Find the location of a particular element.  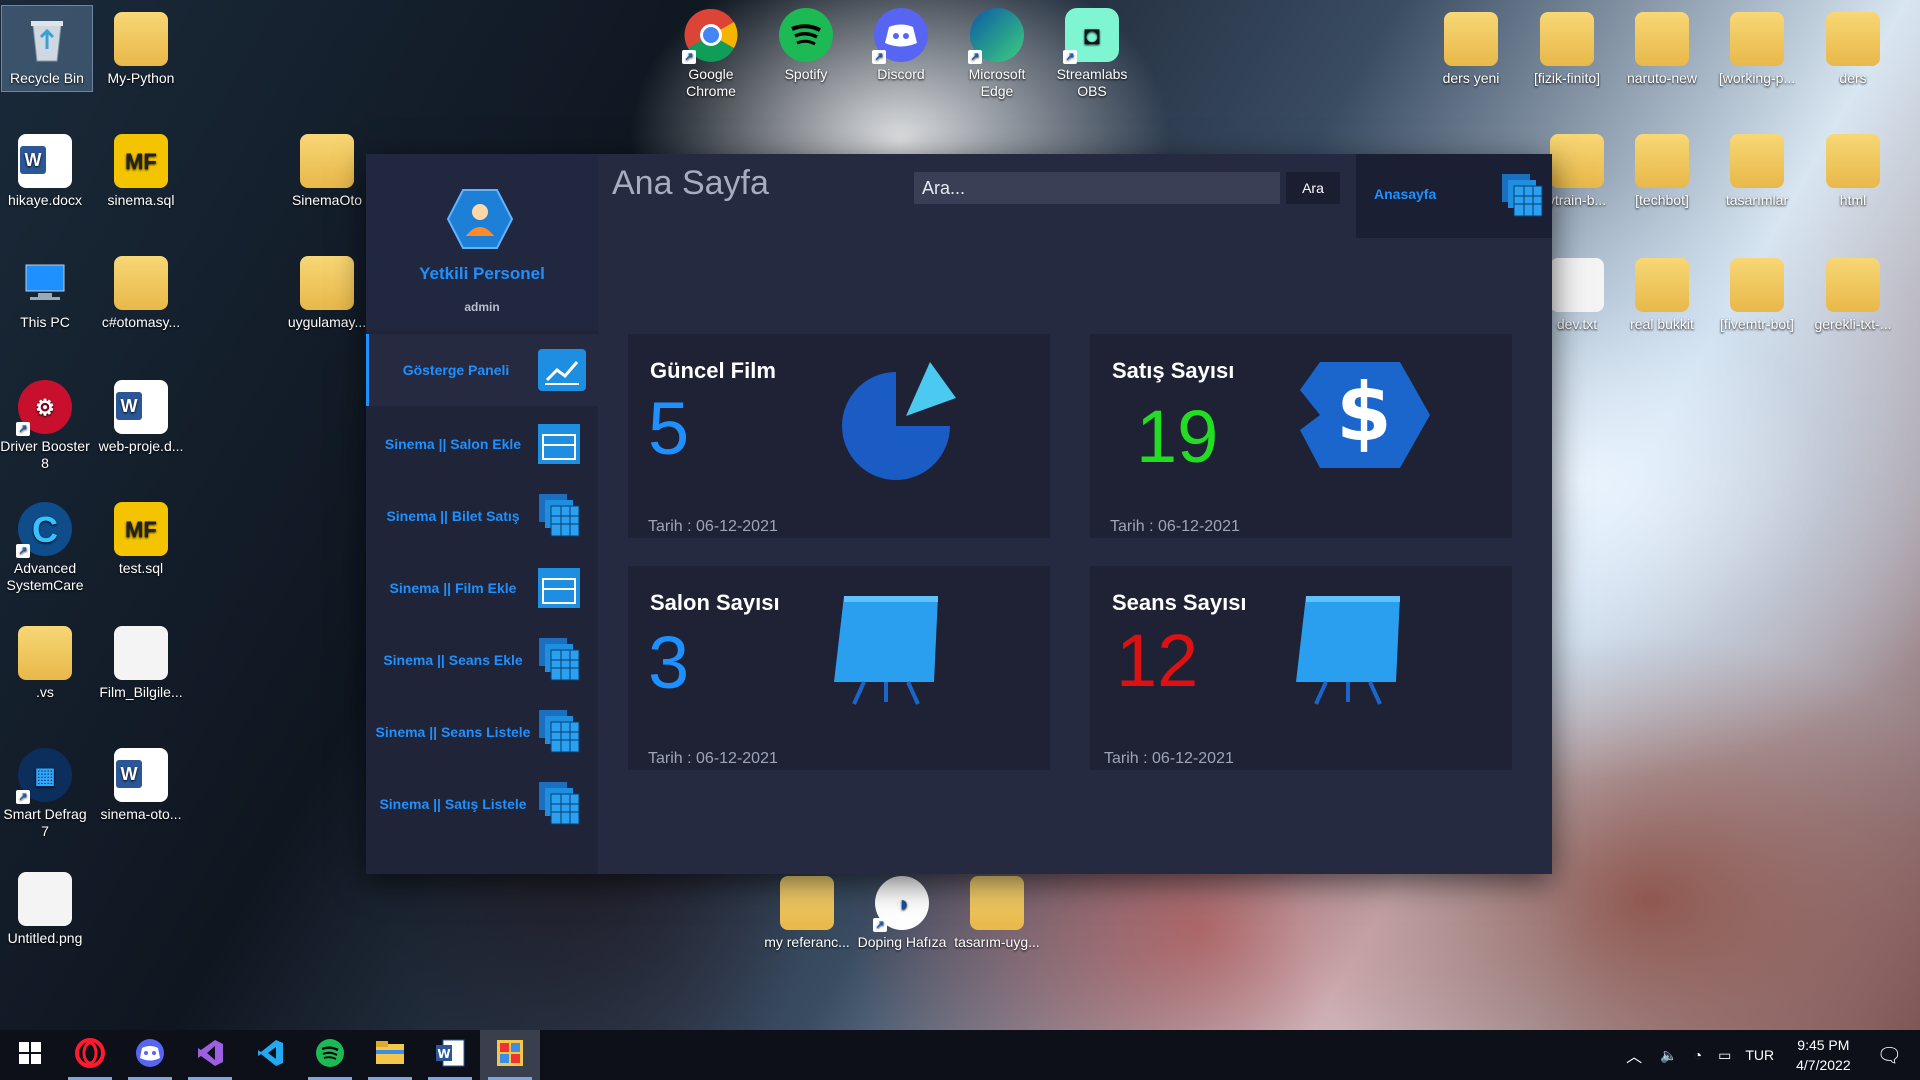

nav-dashboard: Gösterge Paneli is located at coordinates (483, 370).